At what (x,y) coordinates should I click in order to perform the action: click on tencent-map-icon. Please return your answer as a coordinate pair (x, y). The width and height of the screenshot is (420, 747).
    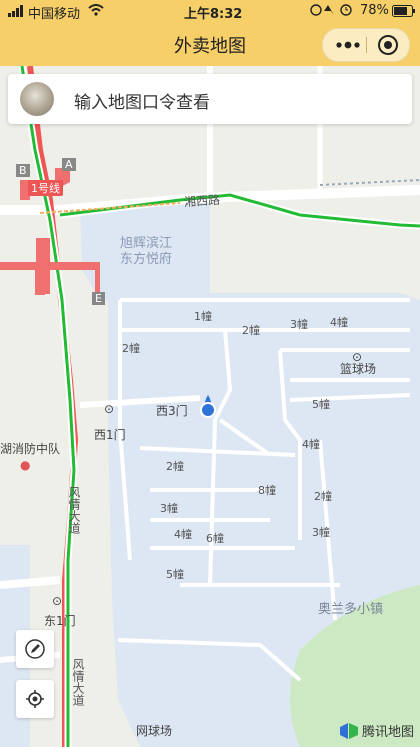
    Looking at the image, I should click on (348, 731).